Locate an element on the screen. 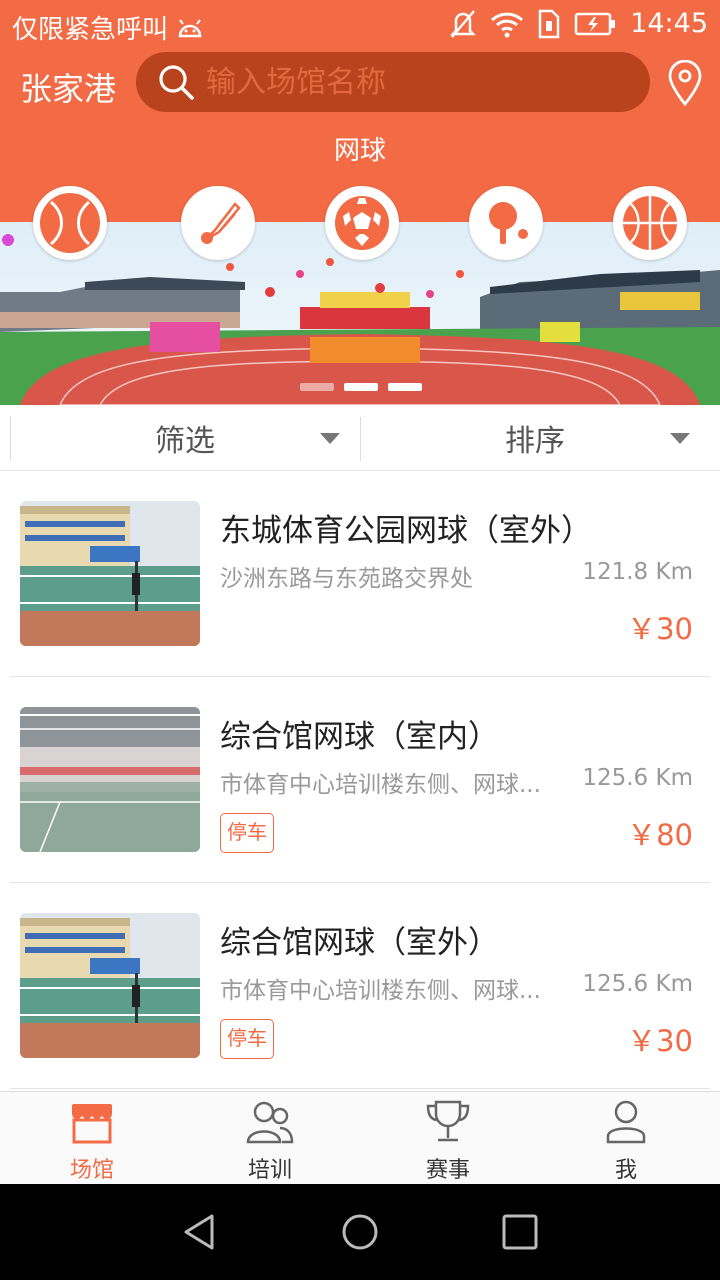 Image resolution: width=720 pixels, height=1280 pixels. banner-pagination is located at coordinates (361, 387).